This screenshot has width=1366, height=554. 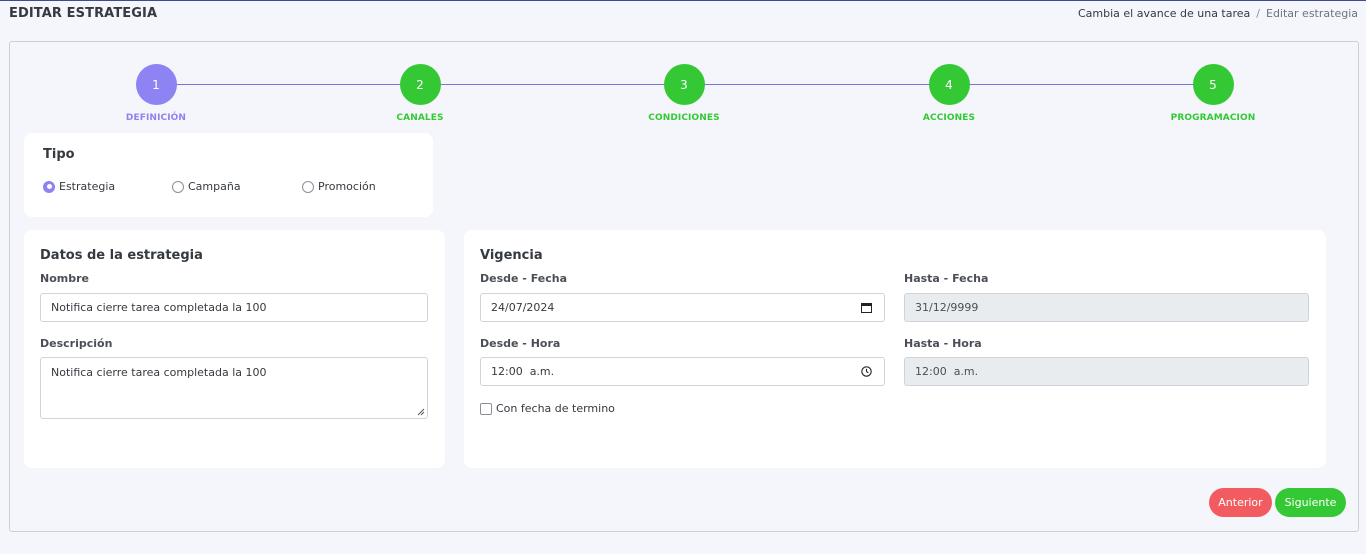 What do you see at coordinates (420, 84) in the screenshot?
I see `step-circle: 2` at bounding box center [420, 84].